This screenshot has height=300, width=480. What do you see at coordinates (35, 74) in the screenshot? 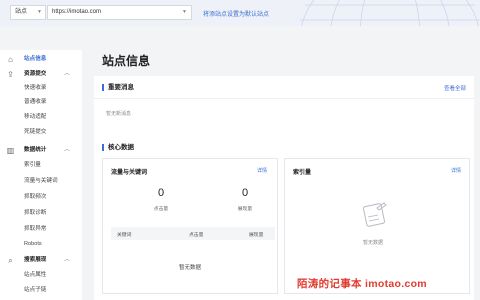
I see `sidebar-item-label: 资源提交` at bounding box center [35, 74].